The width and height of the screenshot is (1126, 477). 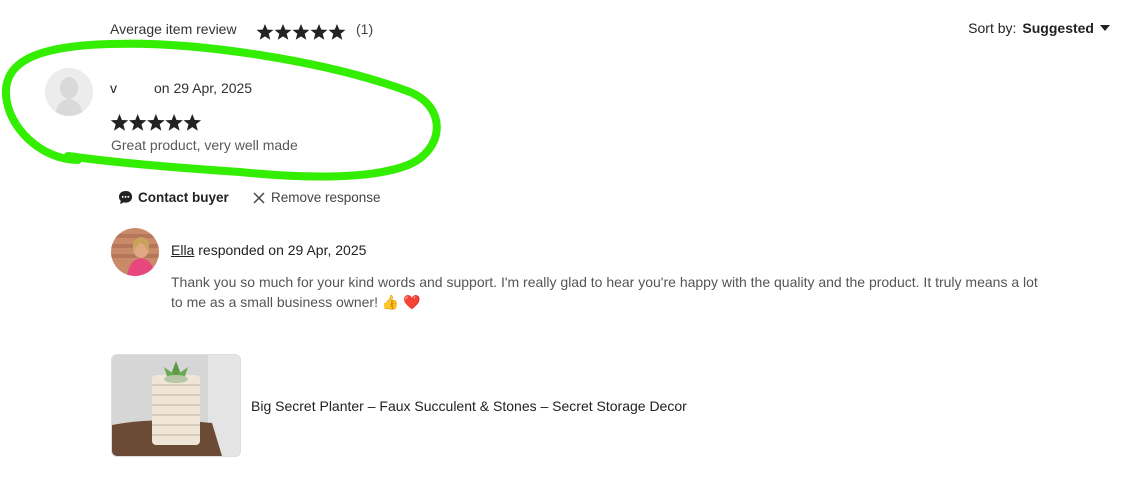 I want to click on response-date: responded on 29 Apr, 2025, so click(x=280, y=250).